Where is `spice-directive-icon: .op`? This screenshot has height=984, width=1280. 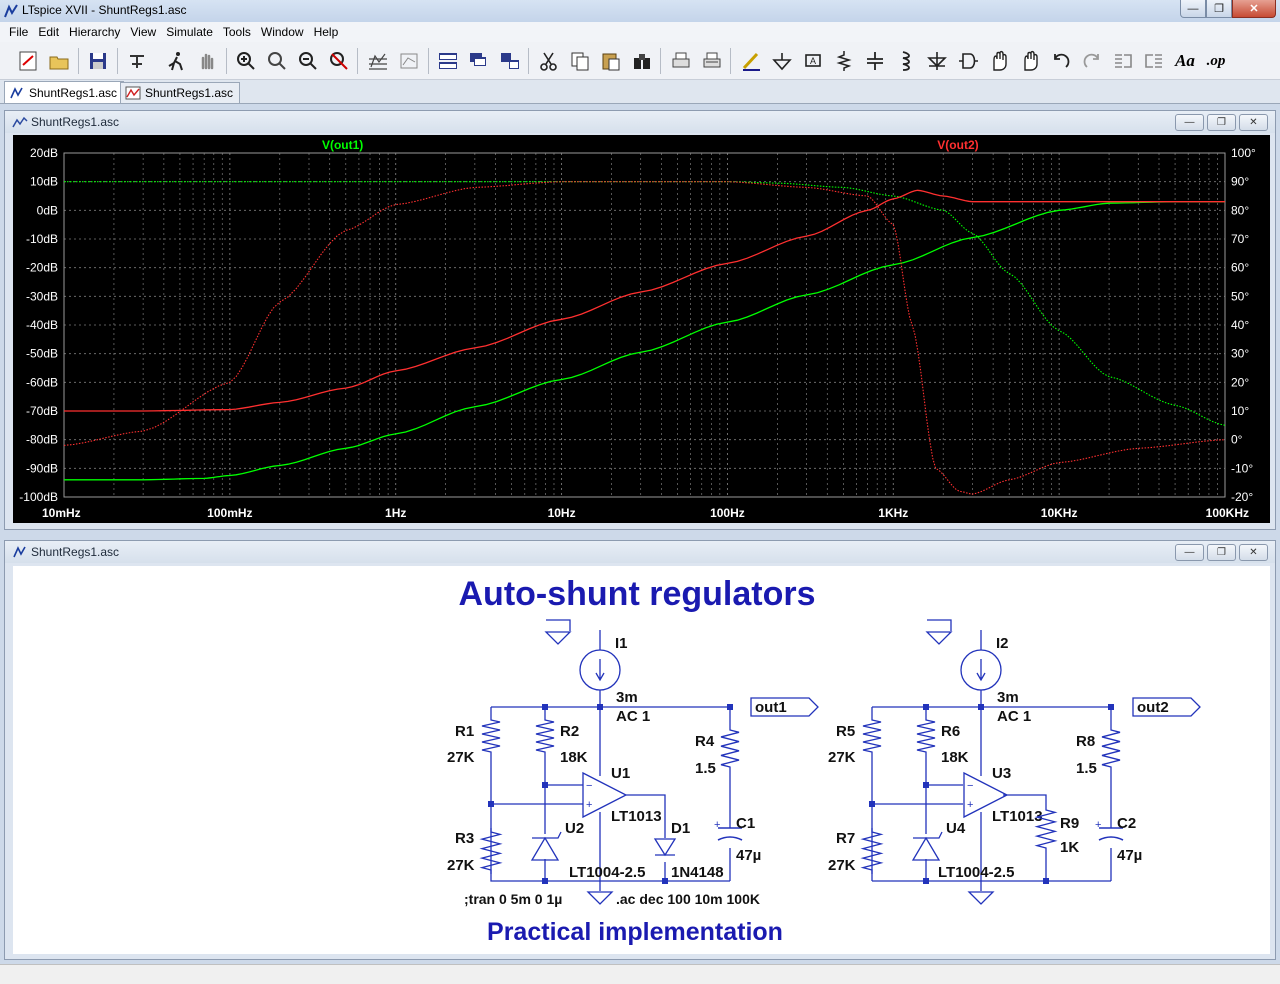
spice-directive-icon: .op is located at coordinates (1216, 60).